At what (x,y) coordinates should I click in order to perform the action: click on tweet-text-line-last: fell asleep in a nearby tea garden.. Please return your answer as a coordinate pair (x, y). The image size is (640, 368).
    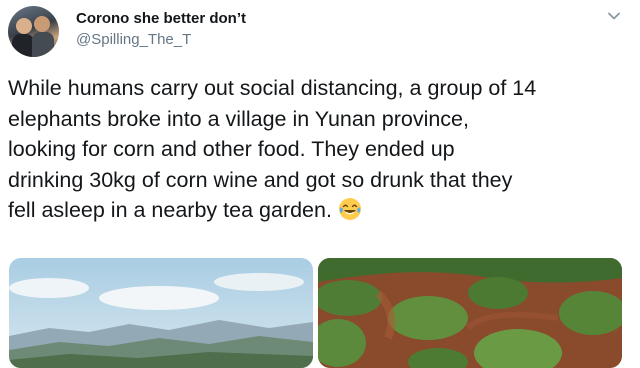
    Looking at the image, I should click on (319, 210).